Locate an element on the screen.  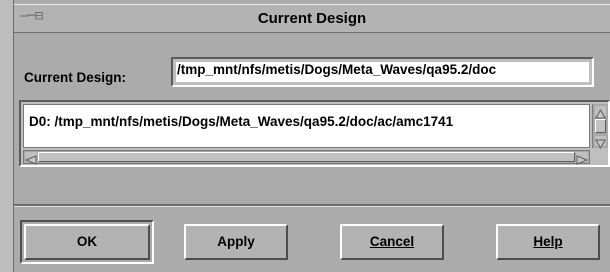
title-bar: ‒─⊟ Current Design is located at coordinates (312, 18).